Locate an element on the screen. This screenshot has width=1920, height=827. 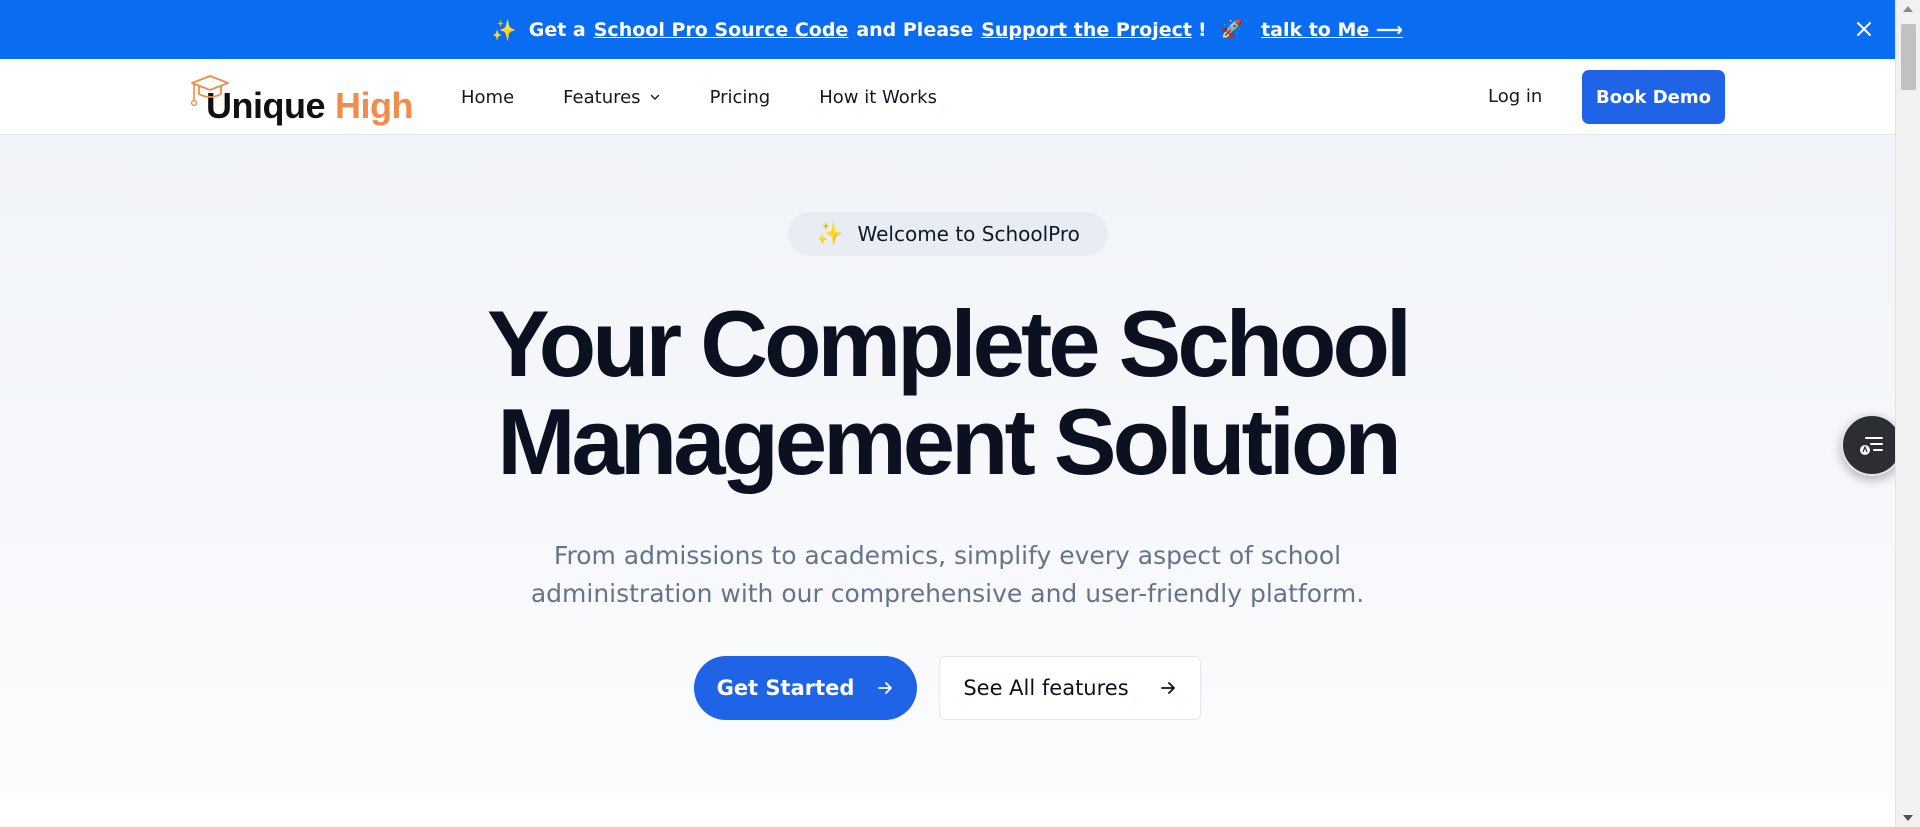
close-announcement-button is located at coordinates (1864, 29).